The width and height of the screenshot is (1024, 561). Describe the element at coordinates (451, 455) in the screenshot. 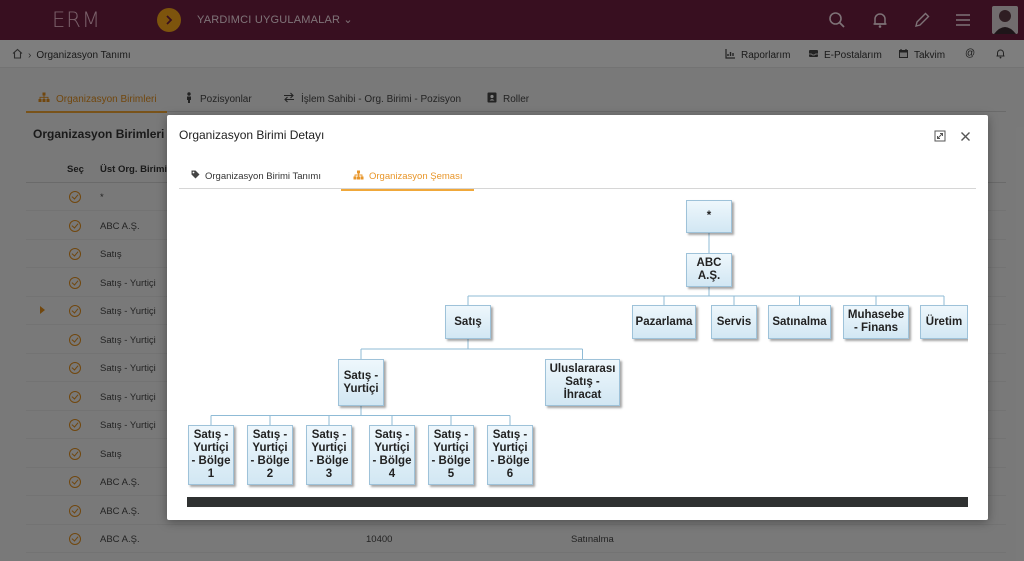

I see `org-node-region: Satış - Yurtiçi - Bölge 5` at that location.